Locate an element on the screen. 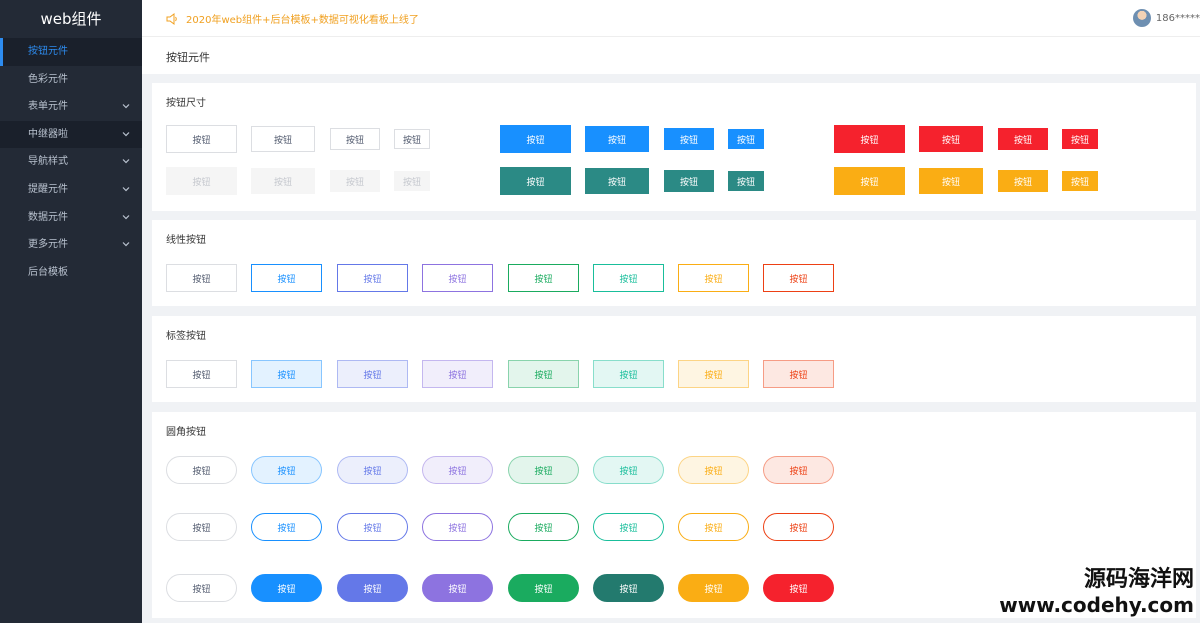  sidebar-item-label: 按钮元件 is located at coordinates (48, 51).